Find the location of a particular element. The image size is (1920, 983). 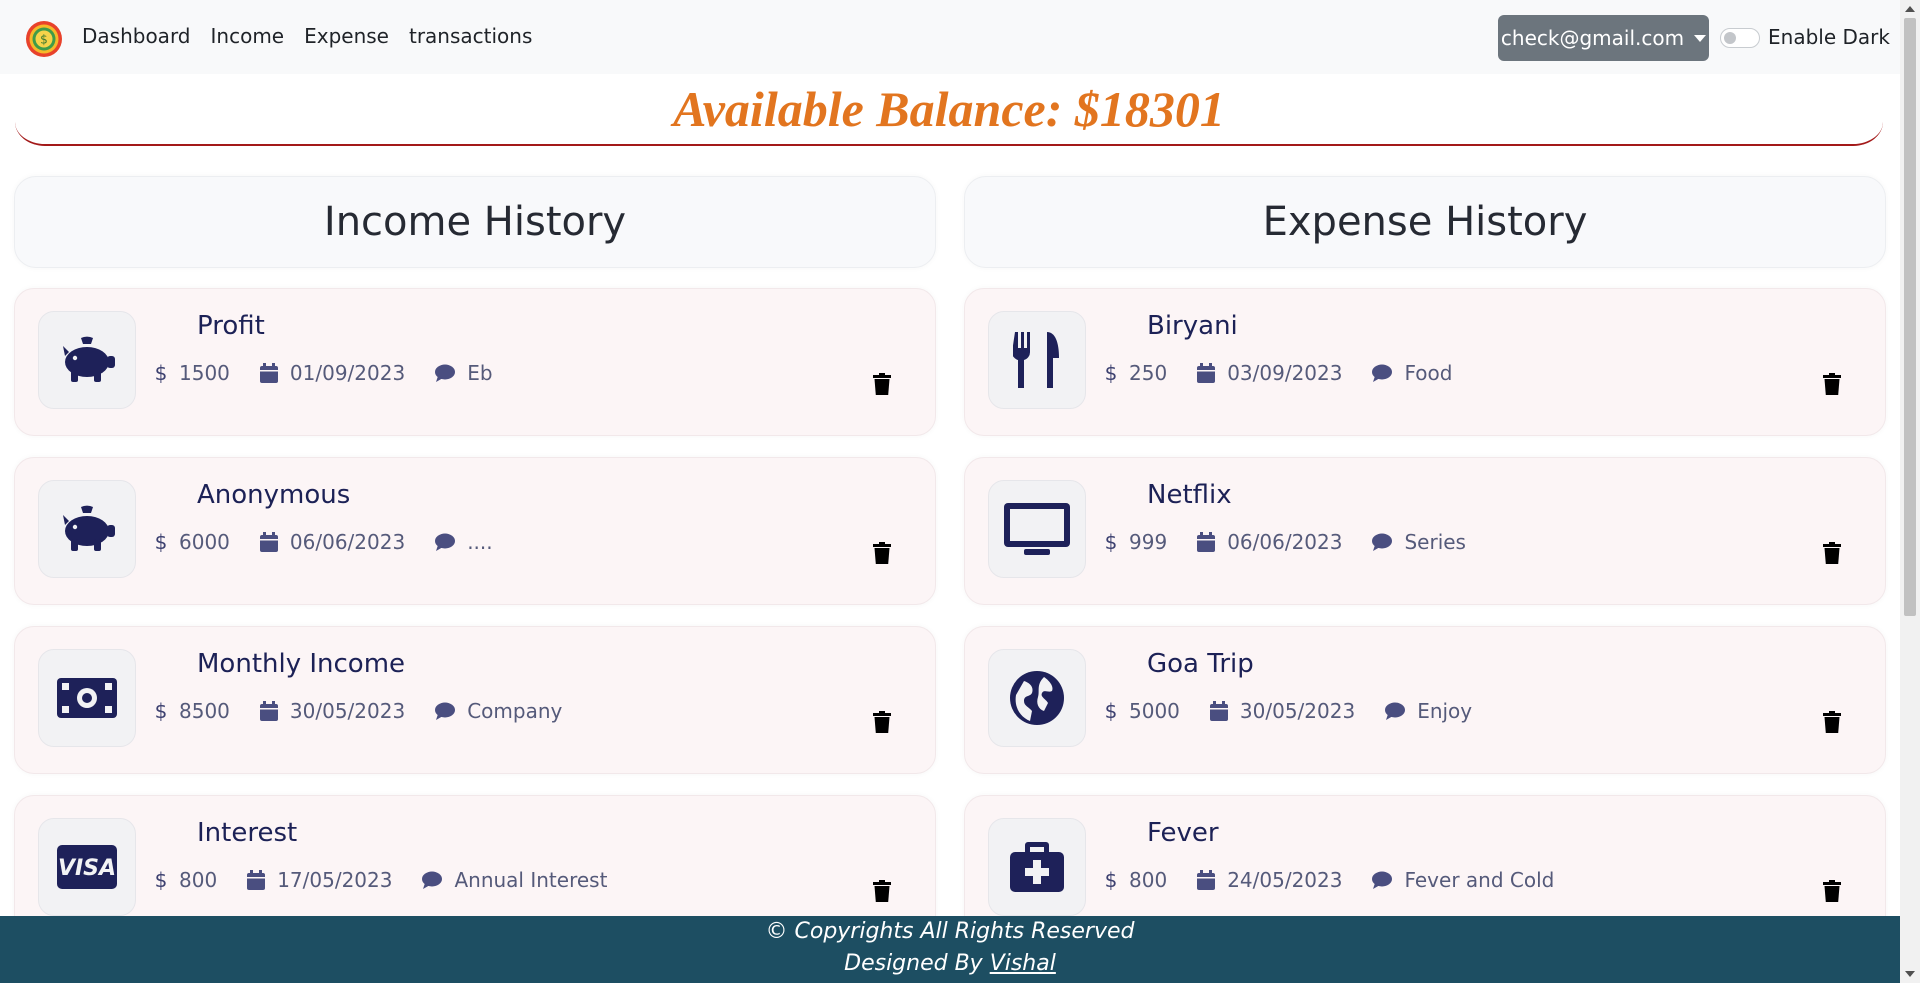

money-bill-icon is located at coordinates (87, 698).